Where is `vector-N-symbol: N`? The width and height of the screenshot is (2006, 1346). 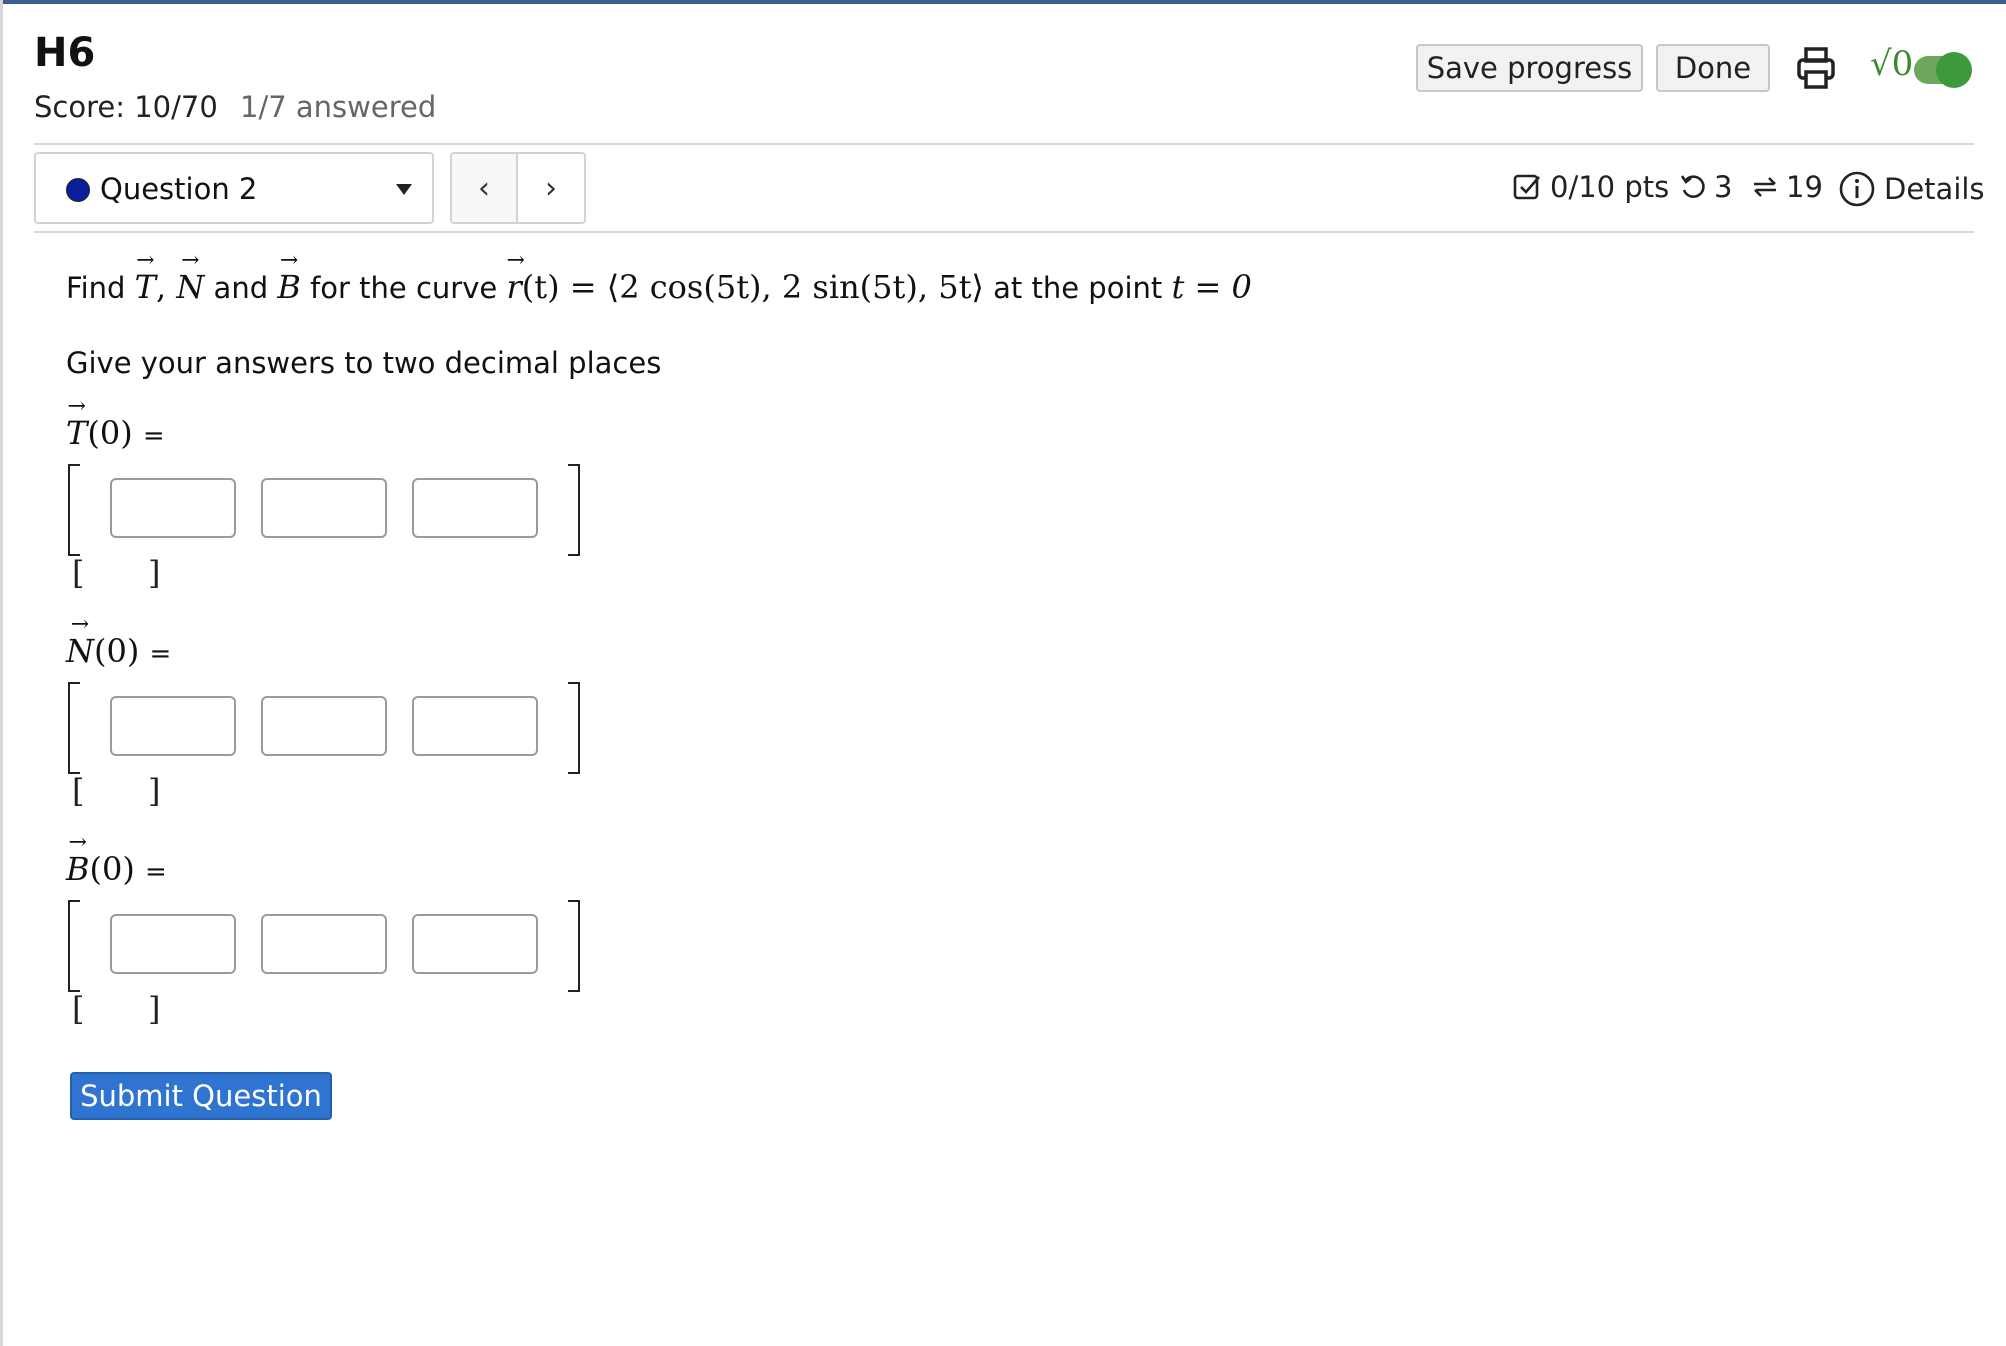
vector-N-symbol: N is located at coordinates (190, 277).